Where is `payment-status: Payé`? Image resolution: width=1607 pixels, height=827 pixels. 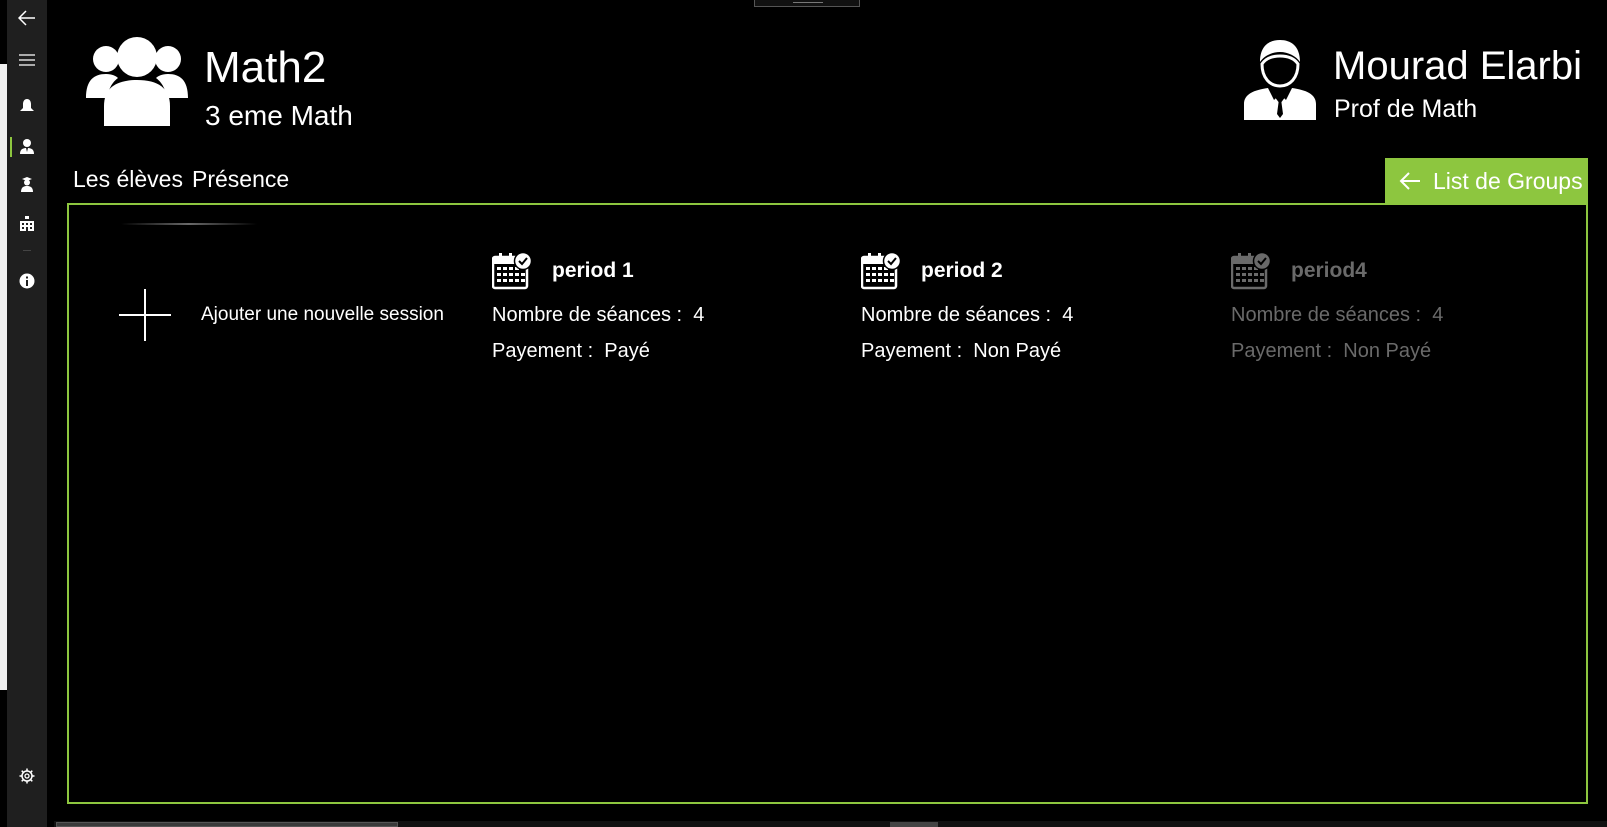 payment-status: Payé is located at coordinates (627, 351).